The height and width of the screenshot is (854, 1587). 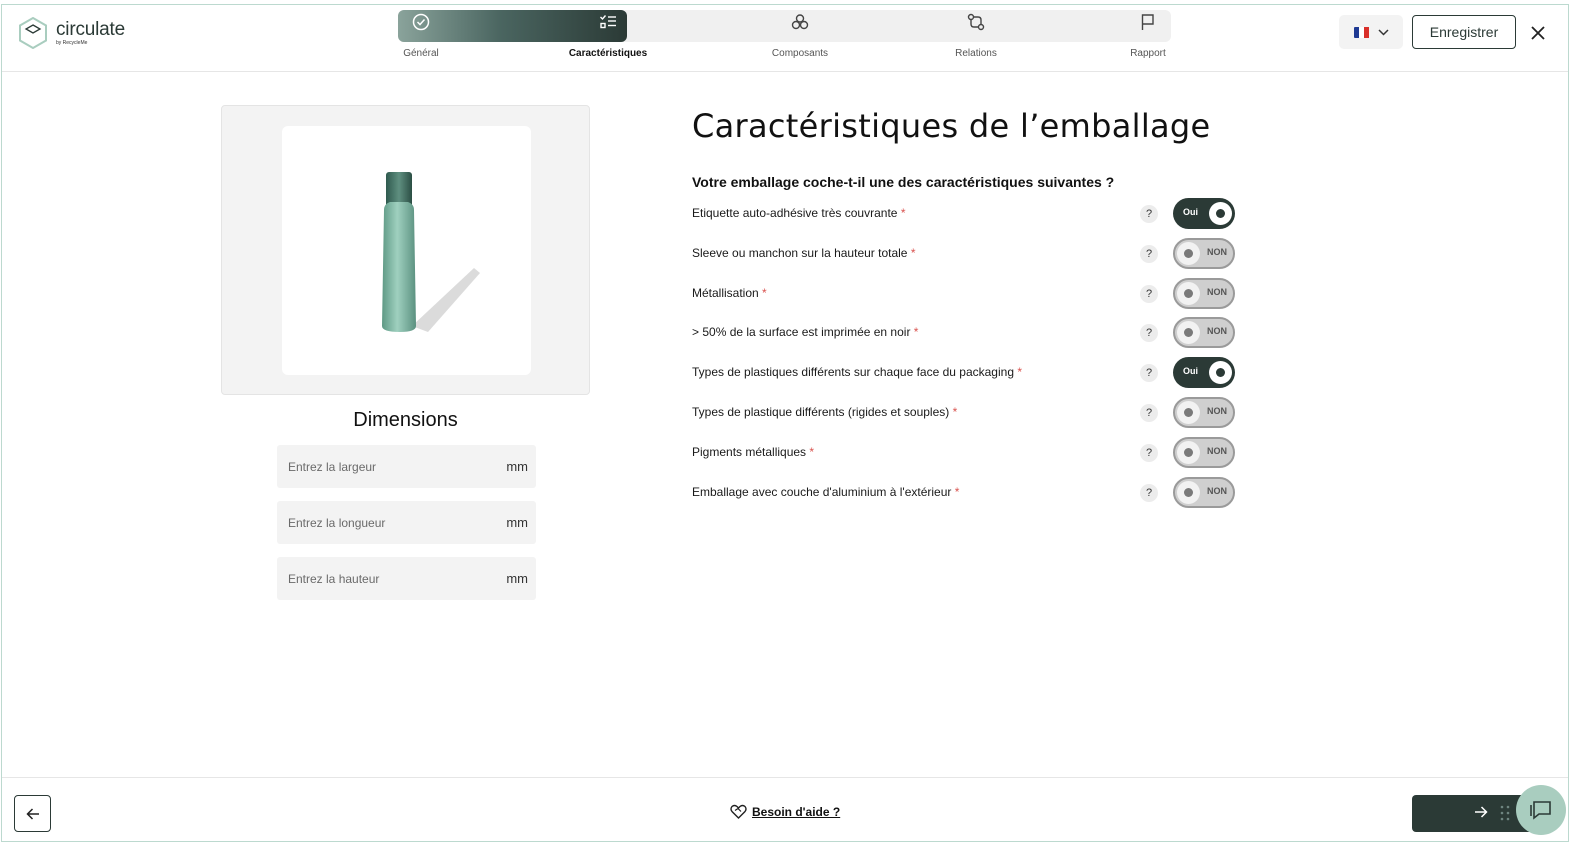 I want to click on check-circle-icon, so click(x=421, y=22).